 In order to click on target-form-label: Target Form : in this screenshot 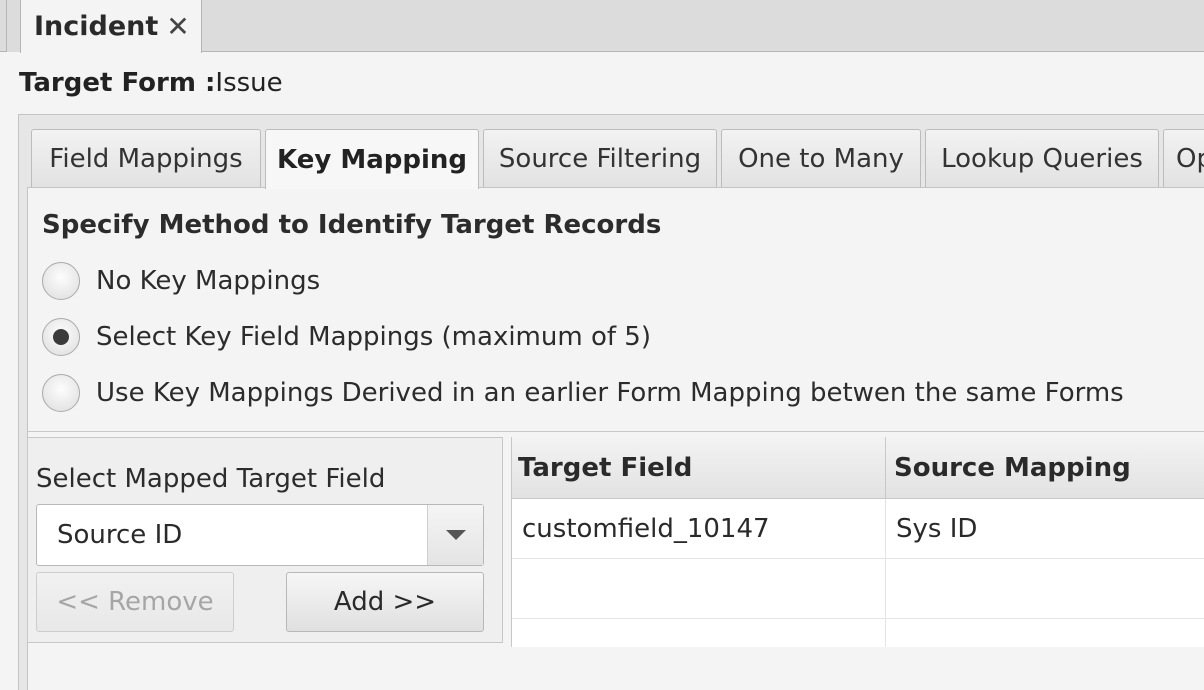, I will do `click(117, 83)`.